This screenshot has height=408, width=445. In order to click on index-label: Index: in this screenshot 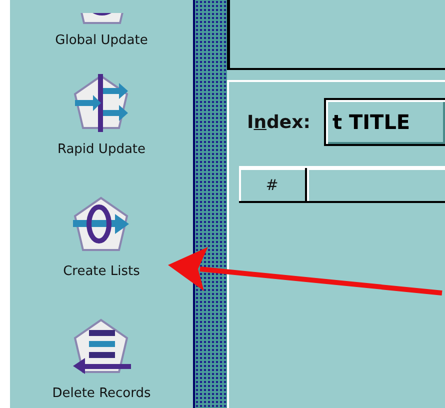, I will do `click(278, 122)`.